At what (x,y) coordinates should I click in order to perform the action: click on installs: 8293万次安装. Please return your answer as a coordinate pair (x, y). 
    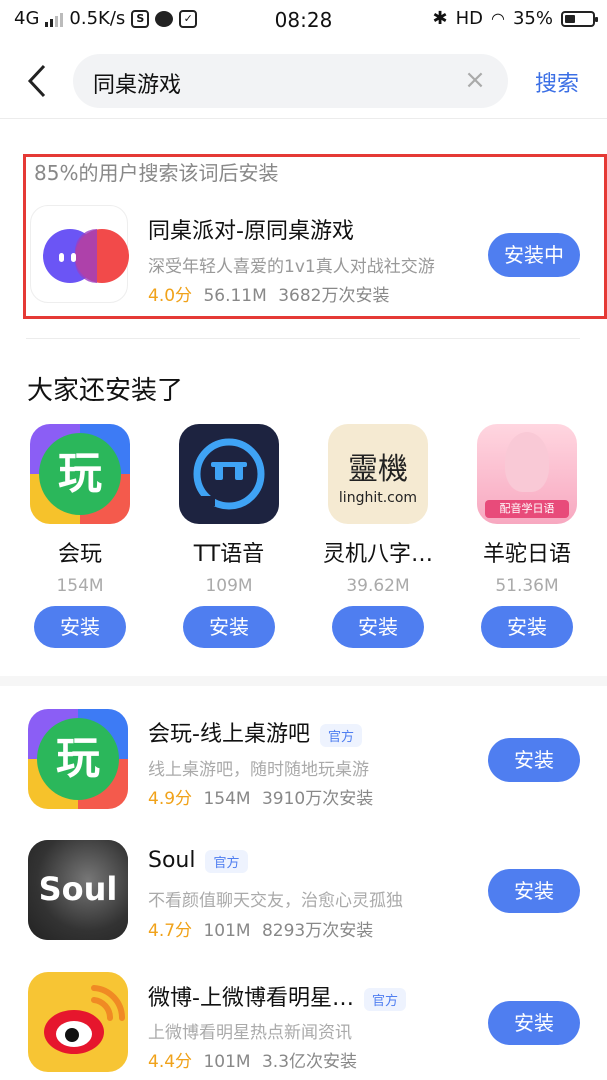
    Looking at the image, I should click on (317, 931).